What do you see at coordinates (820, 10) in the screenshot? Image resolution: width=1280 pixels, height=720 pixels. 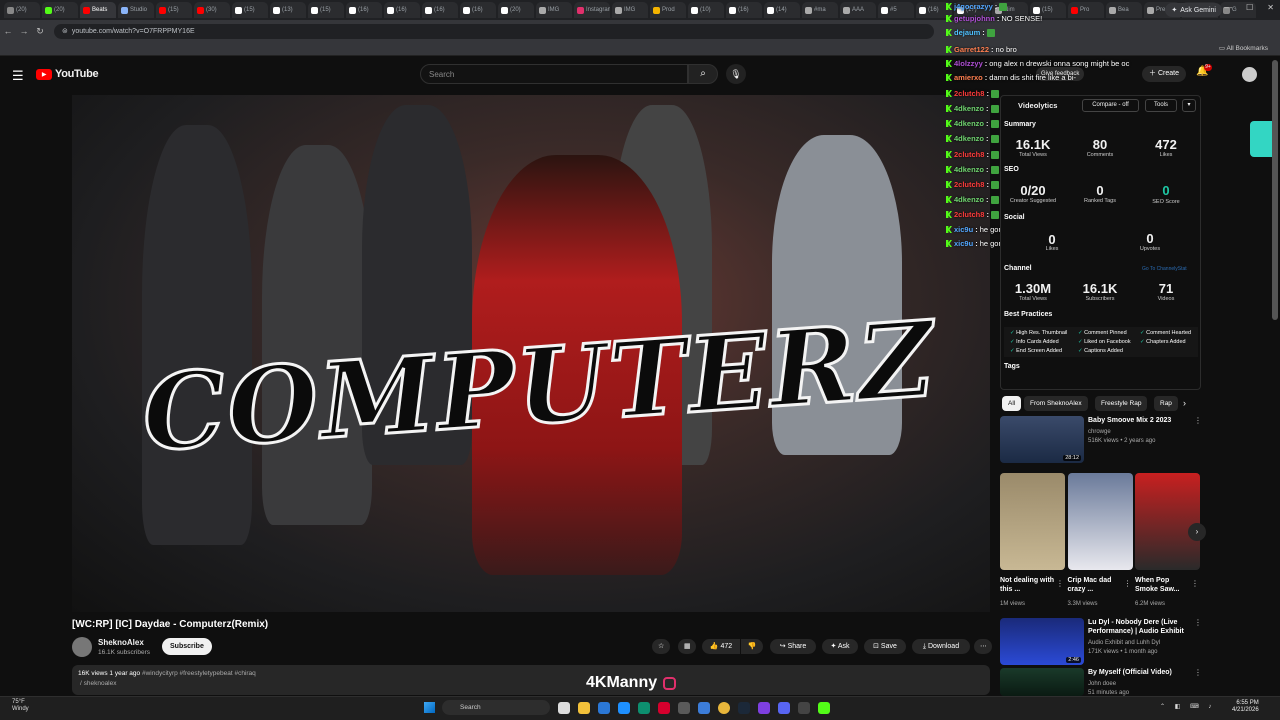 I see `browser-tab: #ma` at bounding box center [820, 10].